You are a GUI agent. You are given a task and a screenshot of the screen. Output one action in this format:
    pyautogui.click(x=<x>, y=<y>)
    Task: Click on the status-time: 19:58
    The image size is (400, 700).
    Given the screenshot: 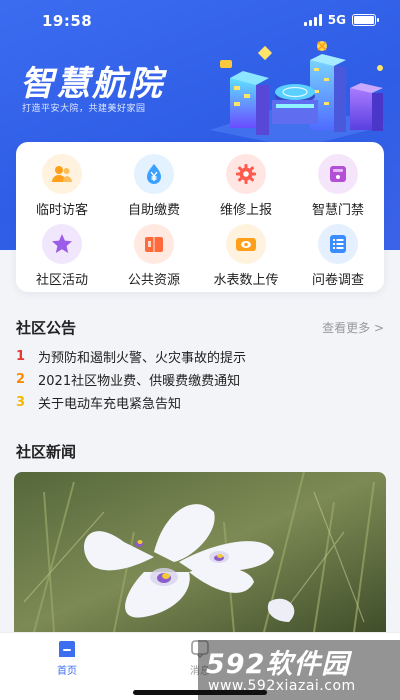 What is the action you would take?
    pyautogui.click(x=67, y=21)
    